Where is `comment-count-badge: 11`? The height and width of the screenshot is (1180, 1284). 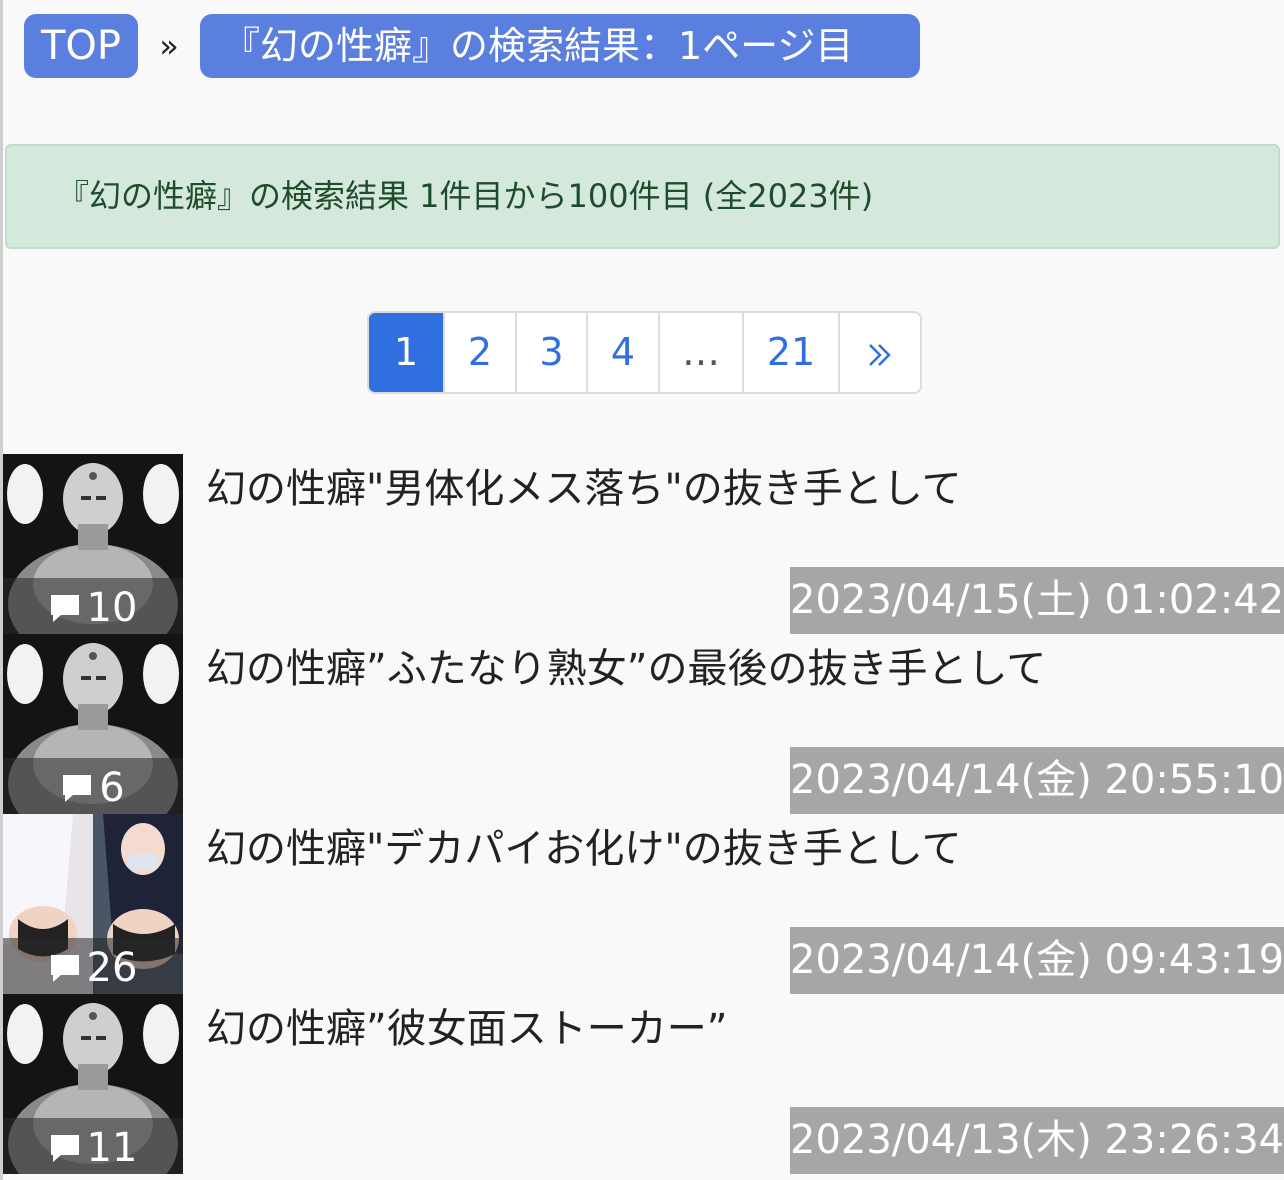 comment-count-badge: 11 is located at coordinates (93, 1146).